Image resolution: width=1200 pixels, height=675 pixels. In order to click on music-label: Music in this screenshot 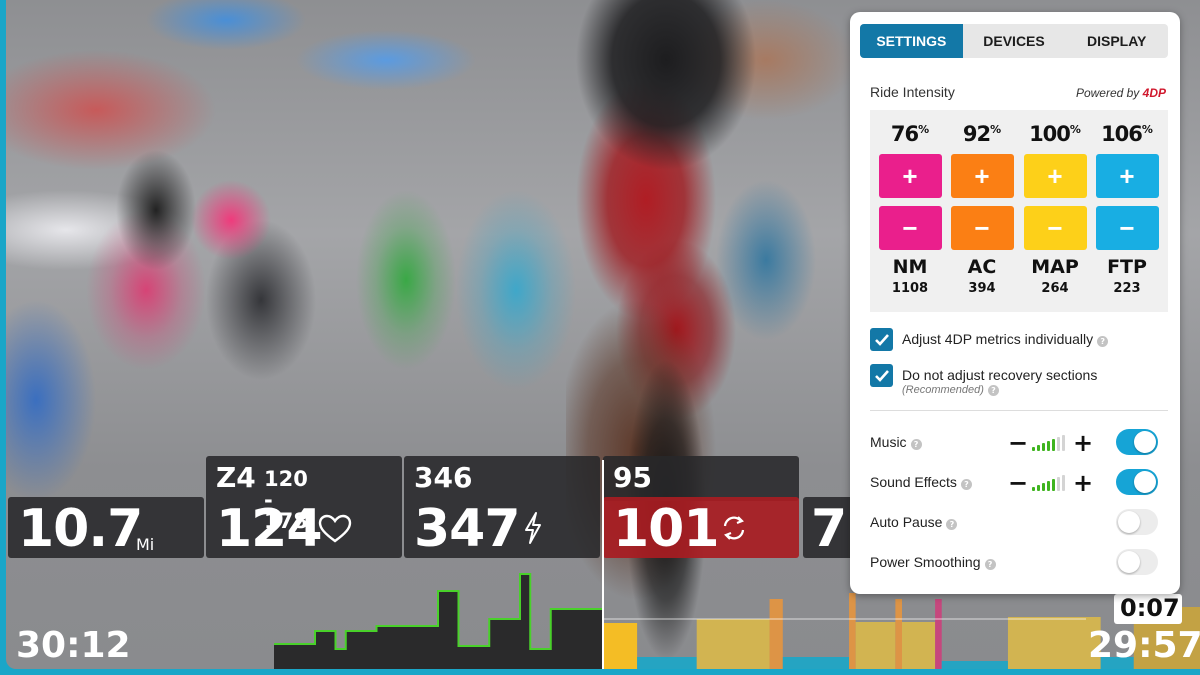, I will do `click(888, 442)`.